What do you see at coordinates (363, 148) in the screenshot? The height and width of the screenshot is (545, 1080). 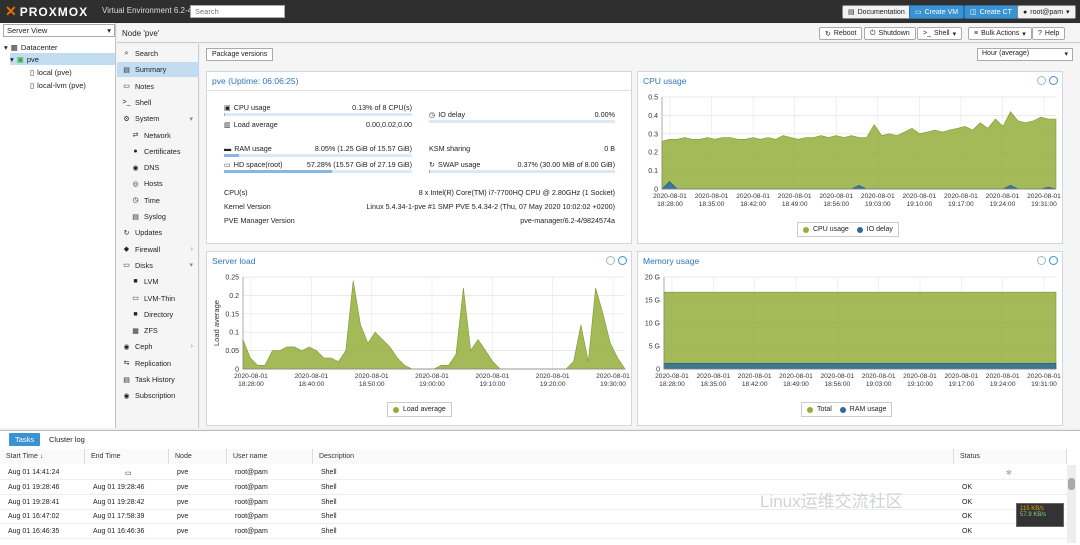 I see `ram-usage-value: 8.05% (1.25 GiB of 15.57 GiB)` at bounding box center [363, 148].